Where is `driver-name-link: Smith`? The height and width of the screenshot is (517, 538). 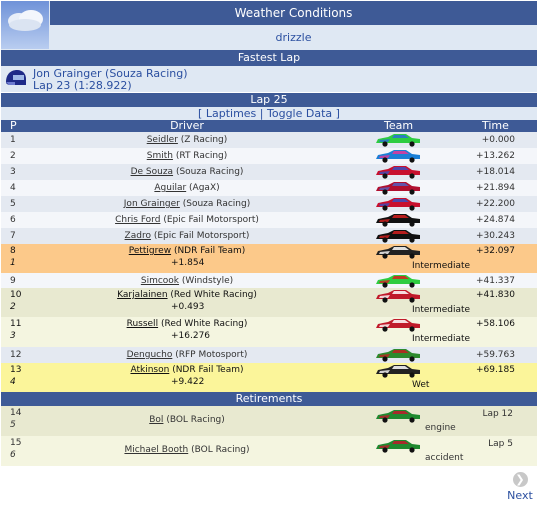
driver-name-link: Smith is located at coordinates (160, 156).